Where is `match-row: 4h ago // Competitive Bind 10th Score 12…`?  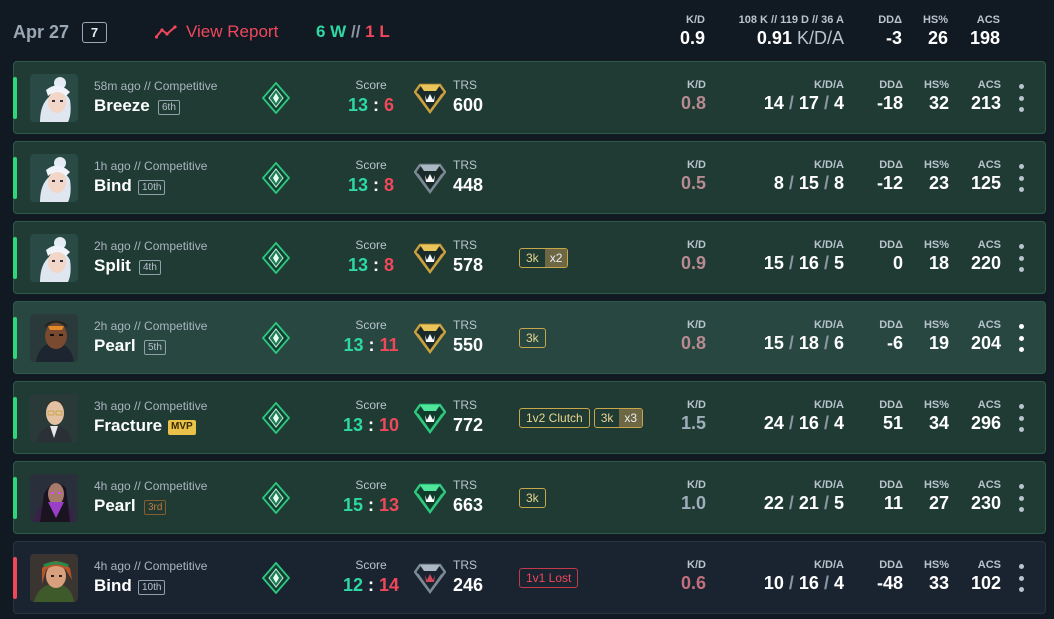
match-row: 4h ago // Competitive Bind 10th Score 12… is located at coordinates (529, 577).